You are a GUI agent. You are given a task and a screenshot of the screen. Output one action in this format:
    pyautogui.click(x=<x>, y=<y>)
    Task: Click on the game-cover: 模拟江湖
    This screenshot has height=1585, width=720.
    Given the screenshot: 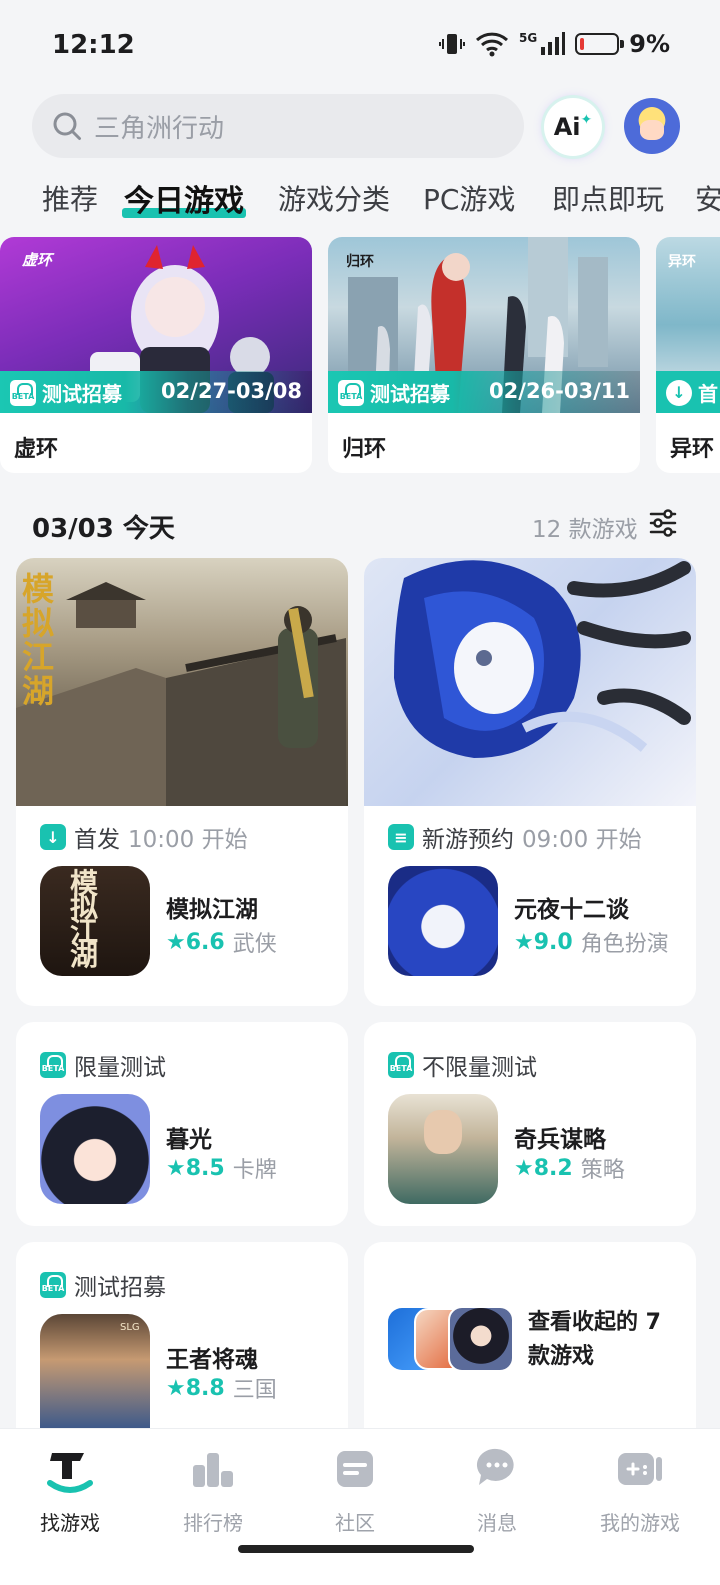 What is the action you would take?
    pyautogui.click(x=182, y=682)
    